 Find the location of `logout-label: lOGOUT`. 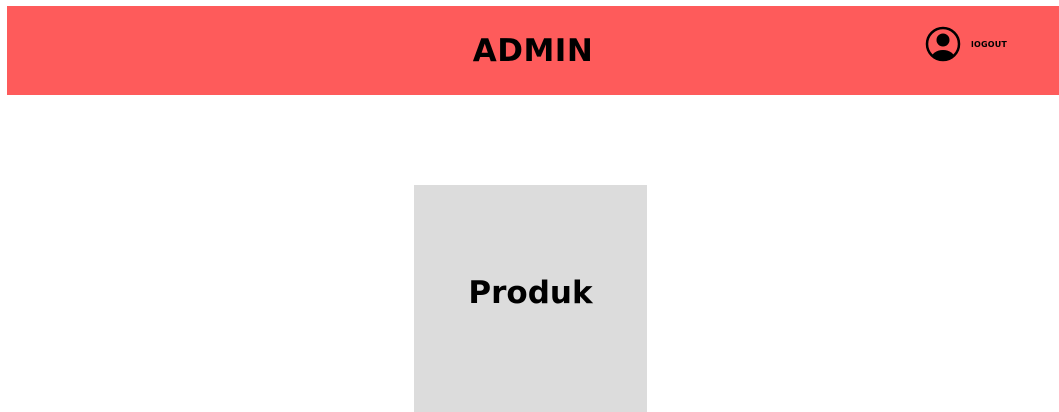

logout-label: lOGOUT is located at coordinates (989, 44).